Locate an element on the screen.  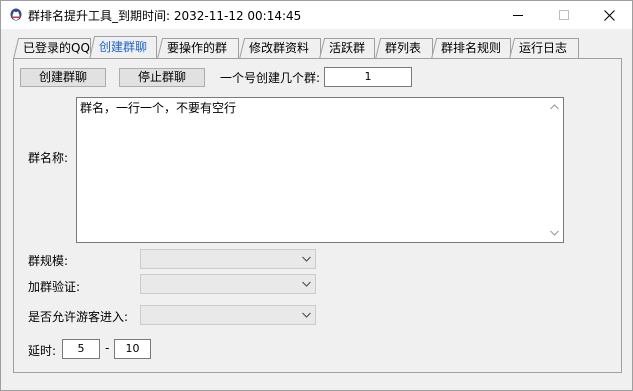
scroll-up-icon is located at coordinates (554, 107).